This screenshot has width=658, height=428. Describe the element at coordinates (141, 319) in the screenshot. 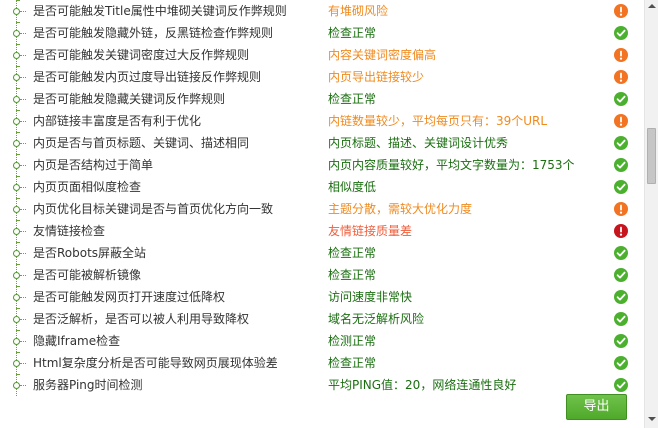

I see `check-label: 是否泛解析，是否可以被人利用导致降权` at that location.